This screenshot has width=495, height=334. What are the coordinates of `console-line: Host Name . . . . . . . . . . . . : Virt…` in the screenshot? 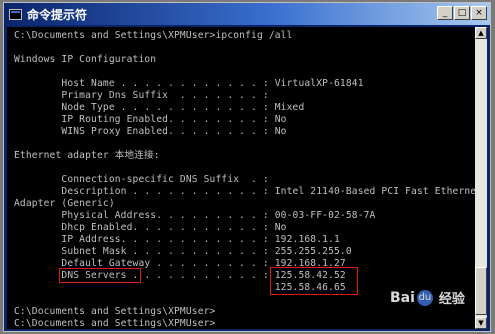 It's located at (189, 83).